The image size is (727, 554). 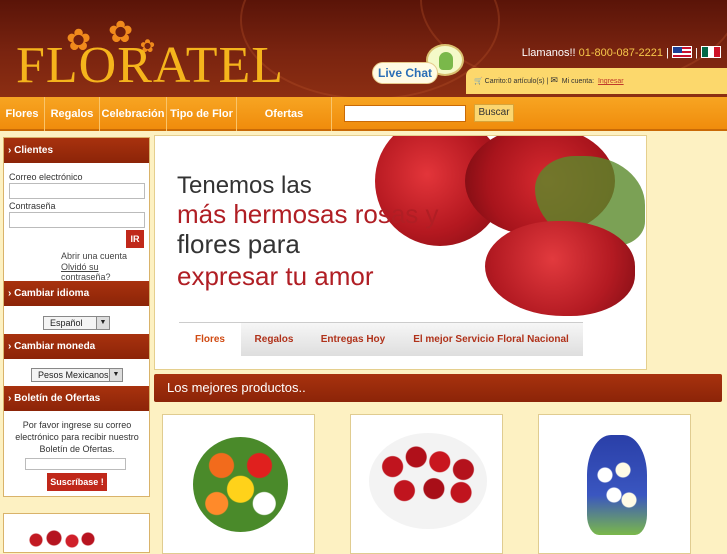 I want to click on banner-tab-regalos: Regalos, so click(x=274, y=340).